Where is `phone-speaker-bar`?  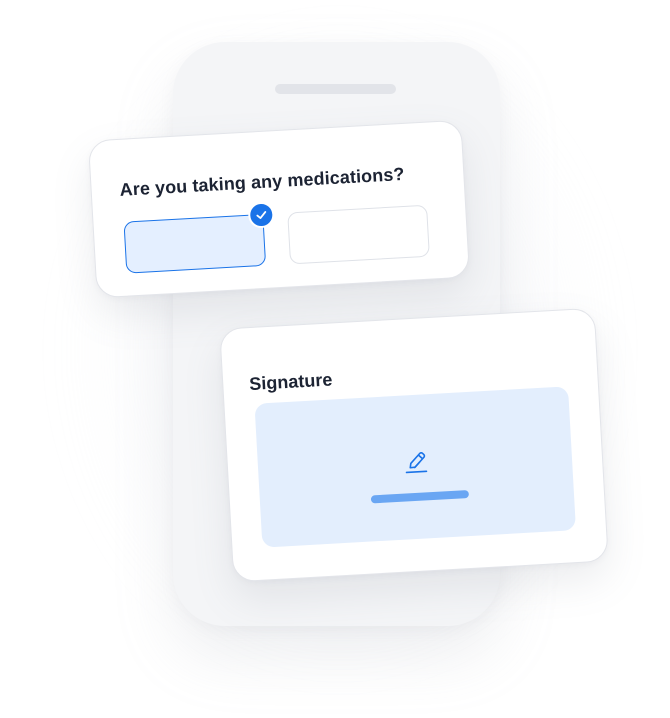 phone-speaker-bar is located at coordinates (335, 89).